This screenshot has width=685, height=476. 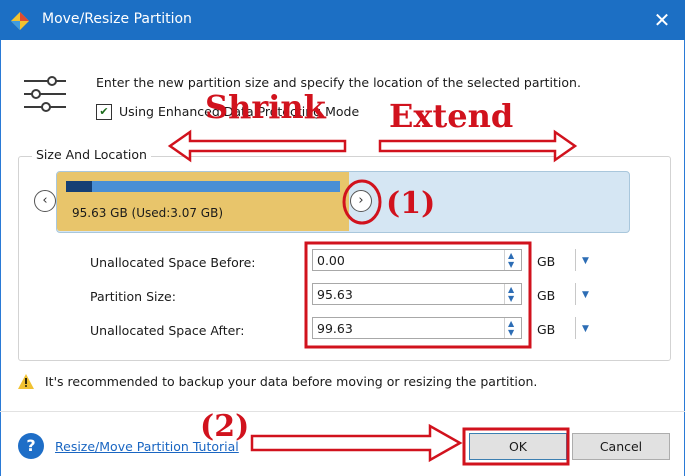 What do you see at coordinates (411, 203) in the screenshot?
I see `step1-annotation: (1)` at bounding box center [411, 203].